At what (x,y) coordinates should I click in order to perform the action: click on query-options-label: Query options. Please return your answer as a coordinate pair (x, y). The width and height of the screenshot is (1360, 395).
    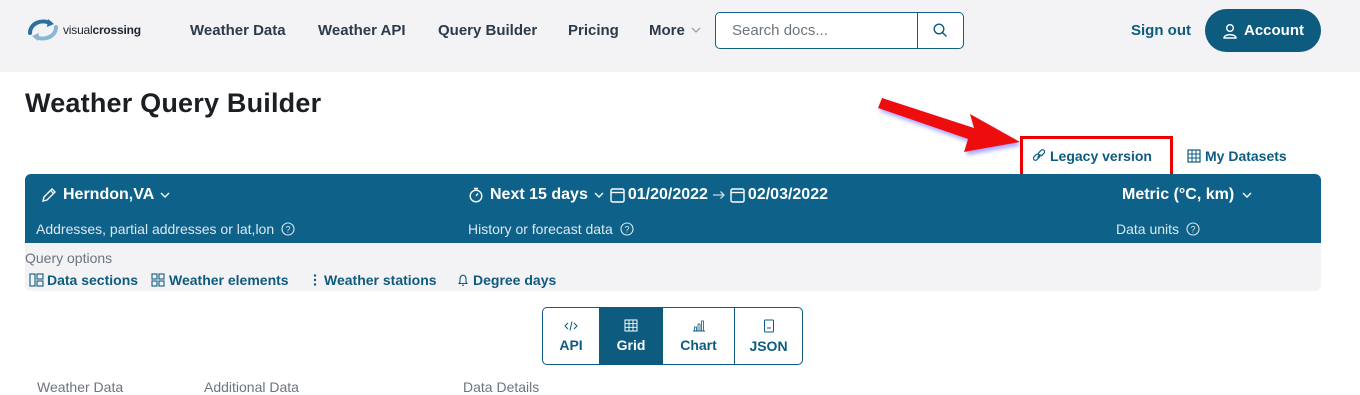
    Looking at the image, I should click on (69, 258).